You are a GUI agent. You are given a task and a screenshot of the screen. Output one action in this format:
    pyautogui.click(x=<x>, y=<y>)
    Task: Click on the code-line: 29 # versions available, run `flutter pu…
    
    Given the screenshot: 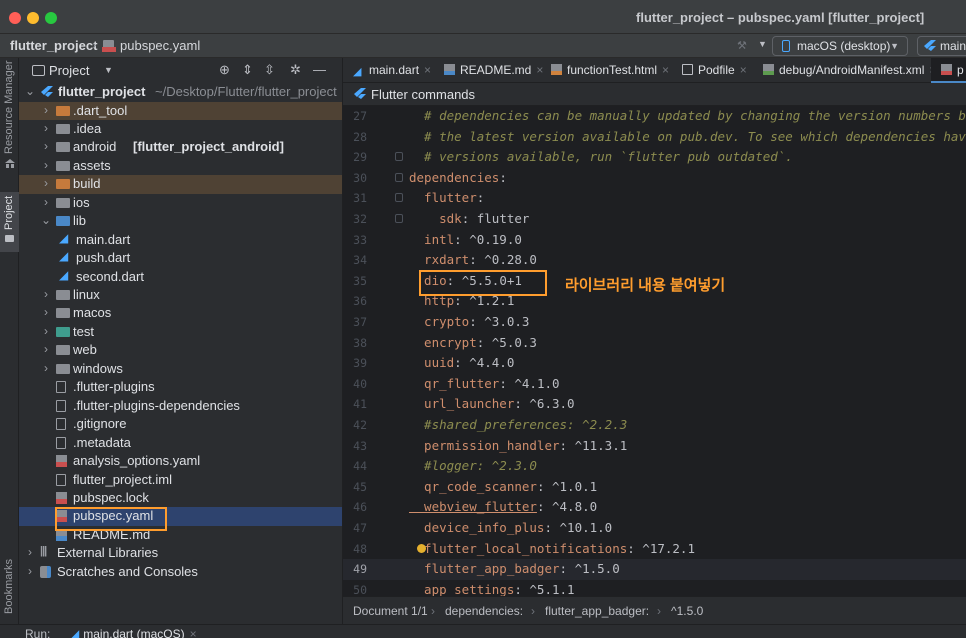 What is the action you would take?
    pyautogui.click(x=654, y=157)
    